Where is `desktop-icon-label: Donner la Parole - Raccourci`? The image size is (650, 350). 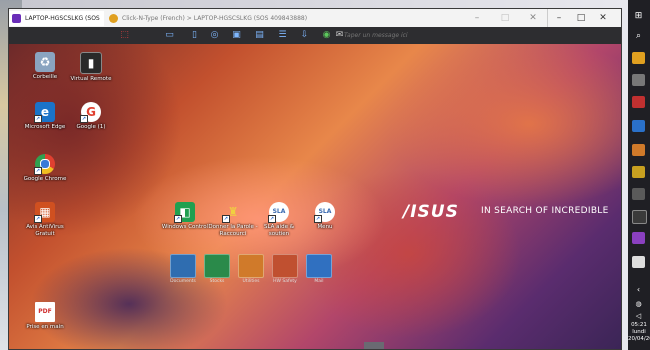 desktop-icon-label: Donner la Parole - Raccourci is located at coordinates (233, 230).